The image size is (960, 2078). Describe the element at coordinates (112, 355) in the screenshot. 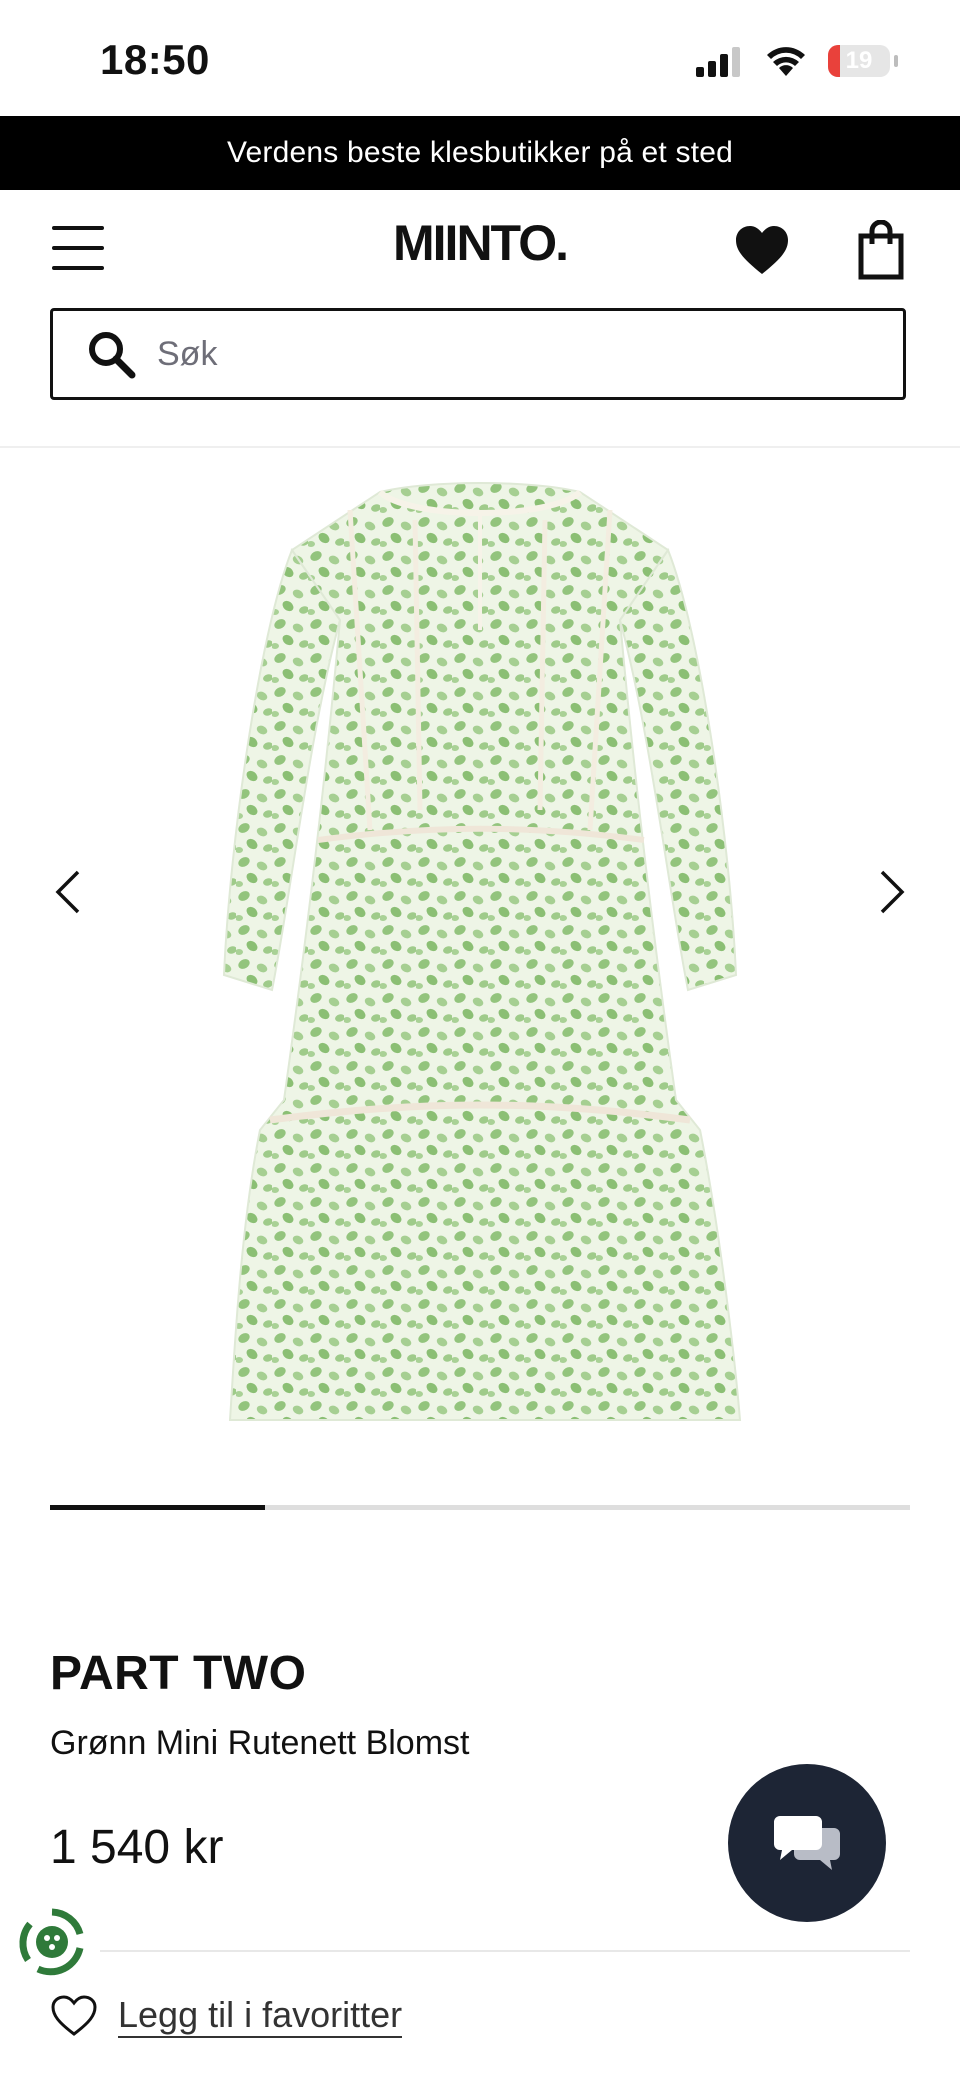

I see `search-icon` at that location.